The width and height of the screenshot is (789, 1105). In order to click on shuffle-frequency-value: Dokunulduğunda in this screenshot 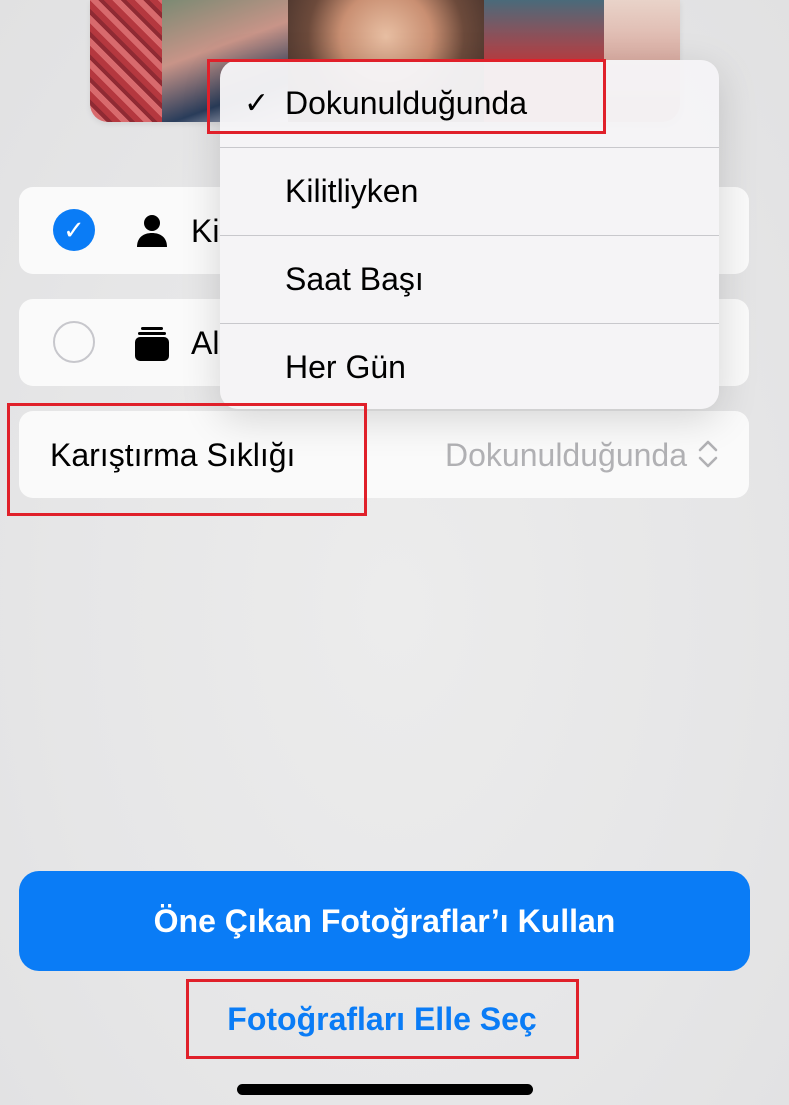, I will do `click(566, 455)`.